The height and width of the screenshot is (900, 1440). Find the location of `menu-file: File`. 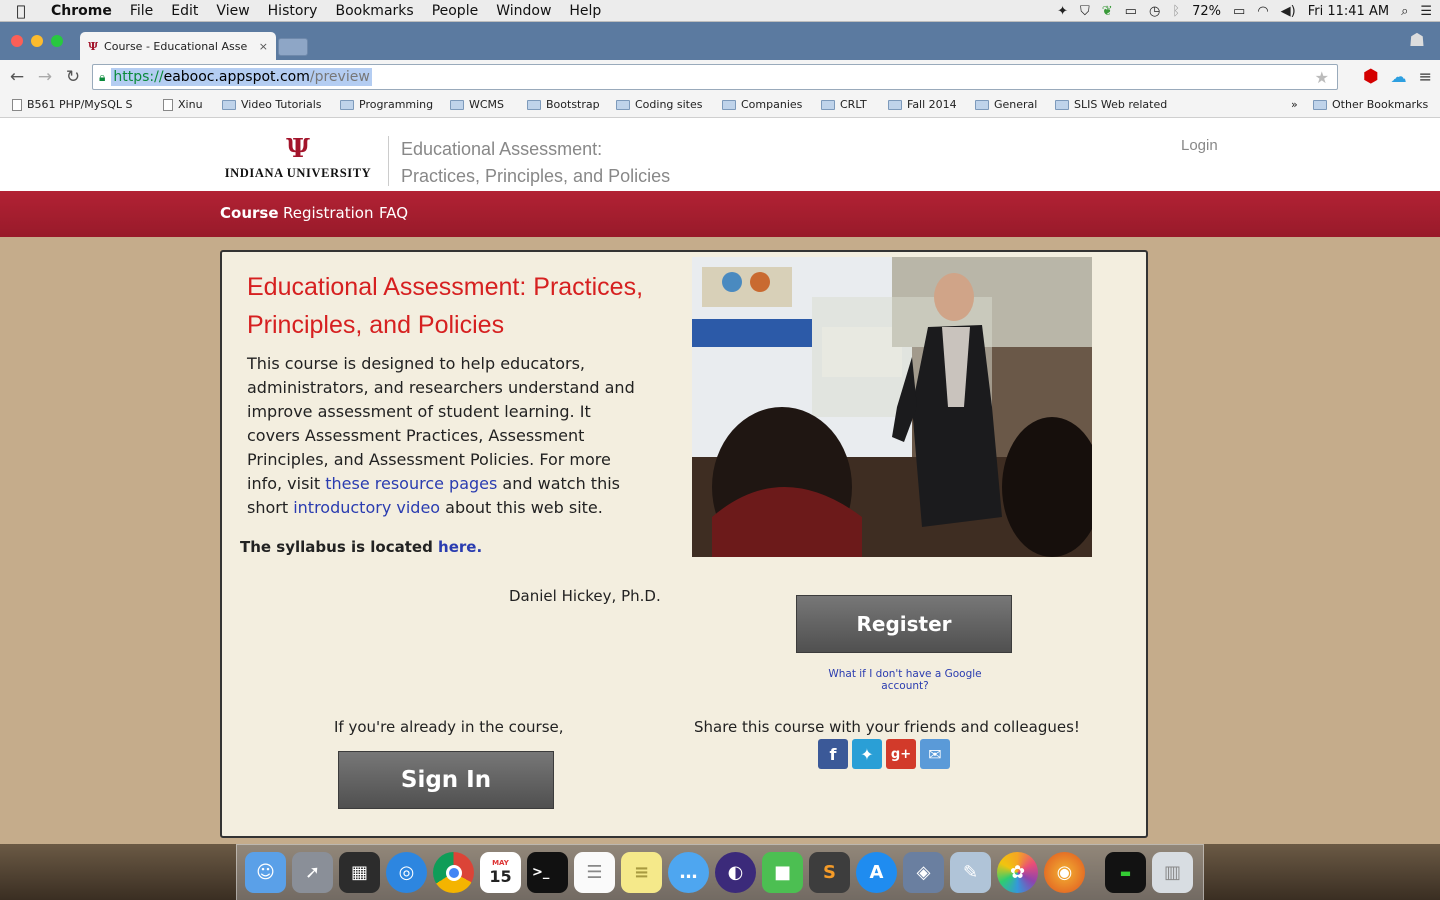

menu-file: File is located at coordinates (141, 11).